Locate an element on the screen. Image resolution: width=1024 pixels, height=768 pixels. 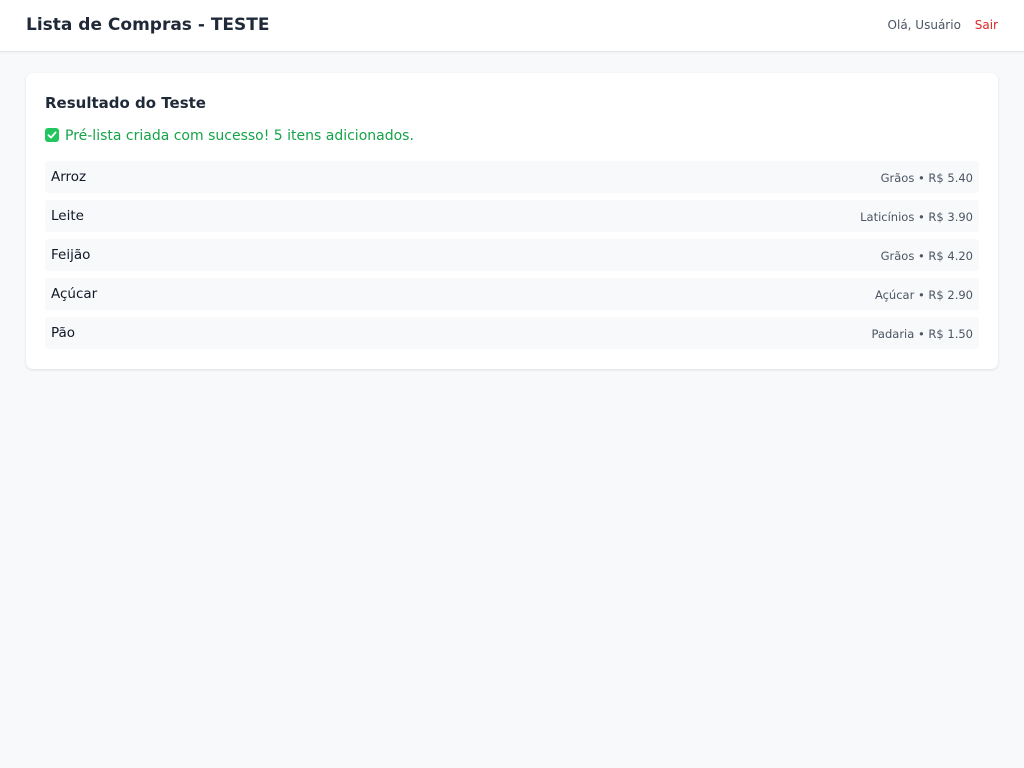
check-icon is located at coordinates (52, 135).